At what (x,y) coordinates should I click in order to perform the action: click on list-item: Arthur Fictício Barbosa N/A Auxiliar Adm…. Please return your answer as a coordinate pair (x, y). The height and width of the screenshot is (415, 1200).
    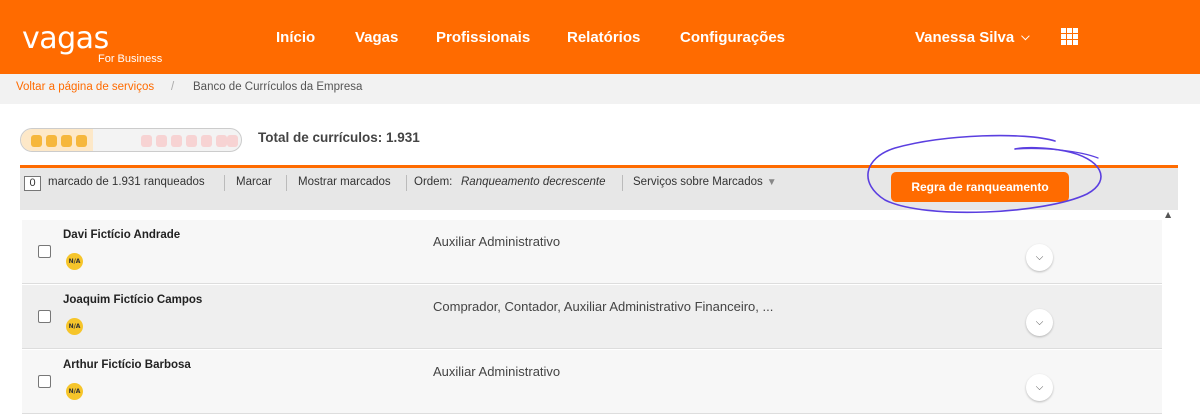
    Looking at the image, I should click on (592, 382).